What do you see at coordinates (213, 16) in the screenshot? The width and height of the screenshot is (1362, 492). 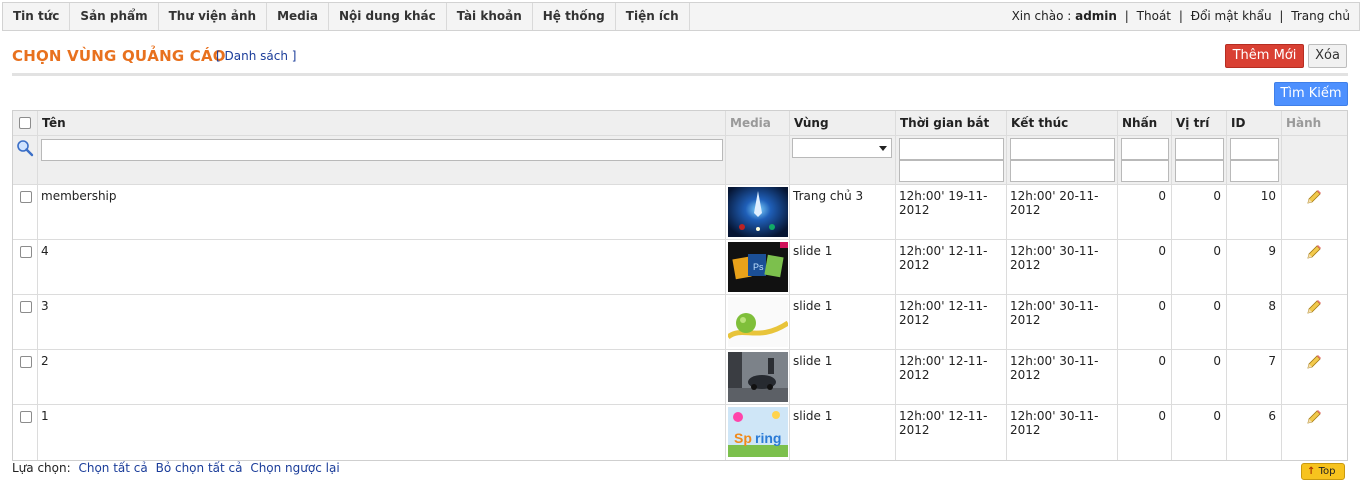 I see `menu-item-gallery: Thư viện ảnh` at bounding box center [213, 16].